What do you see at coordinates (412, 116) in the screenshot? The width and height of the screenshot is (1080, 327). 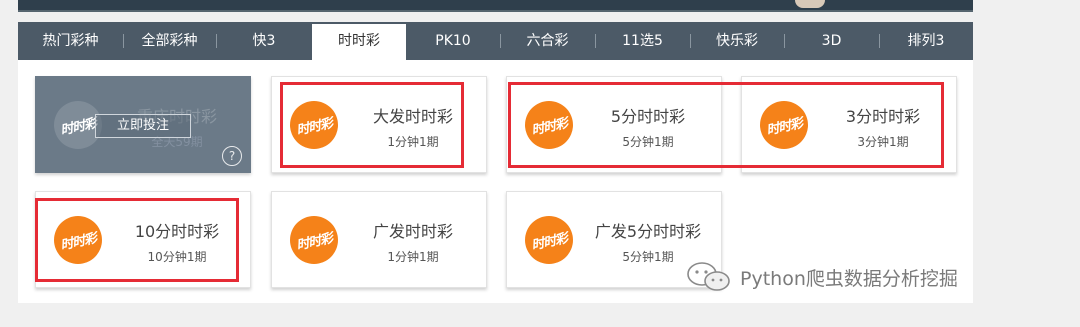 I see `game-name: 大发时时彩` at bounding box center [412, 116].